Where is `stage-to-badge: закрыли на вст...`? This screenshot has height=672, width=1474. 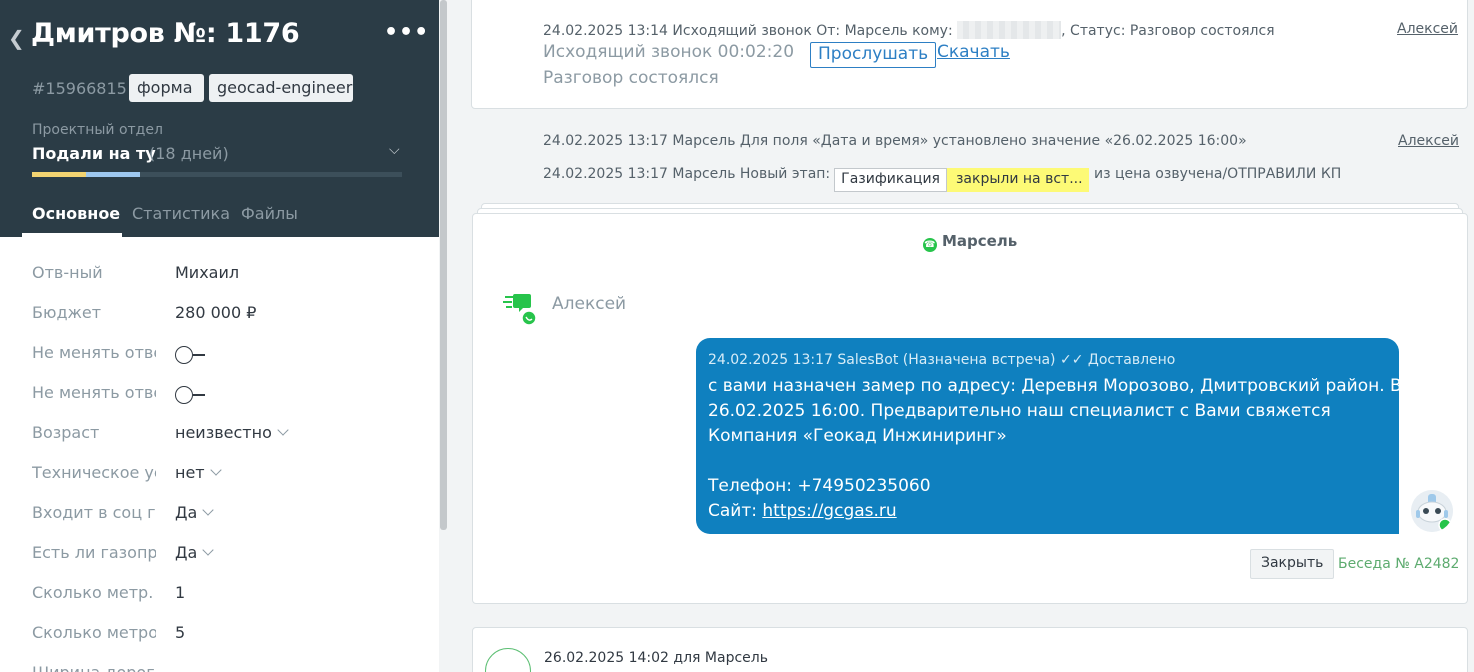 stage-to-badge: закрыли на вст... is located at coordinates (1017, 180).